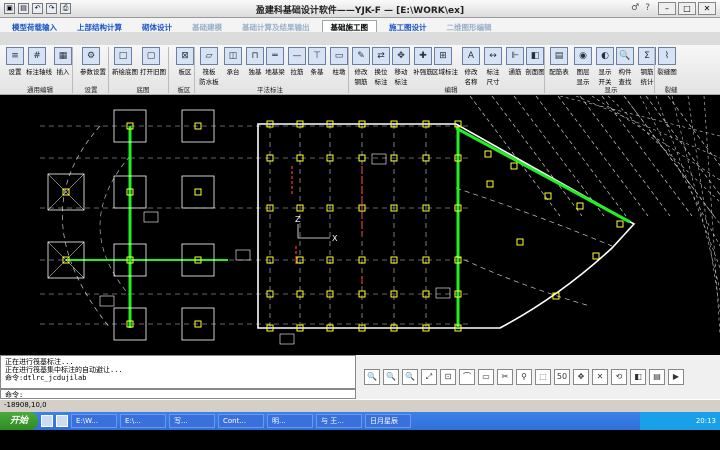 The height and width of the screenshot is (450, 720). What do you see at coordinates (255, 56) in the screenshot?
I see `ribbon-button-icon: ⊓` at bounding box center [255, 56].